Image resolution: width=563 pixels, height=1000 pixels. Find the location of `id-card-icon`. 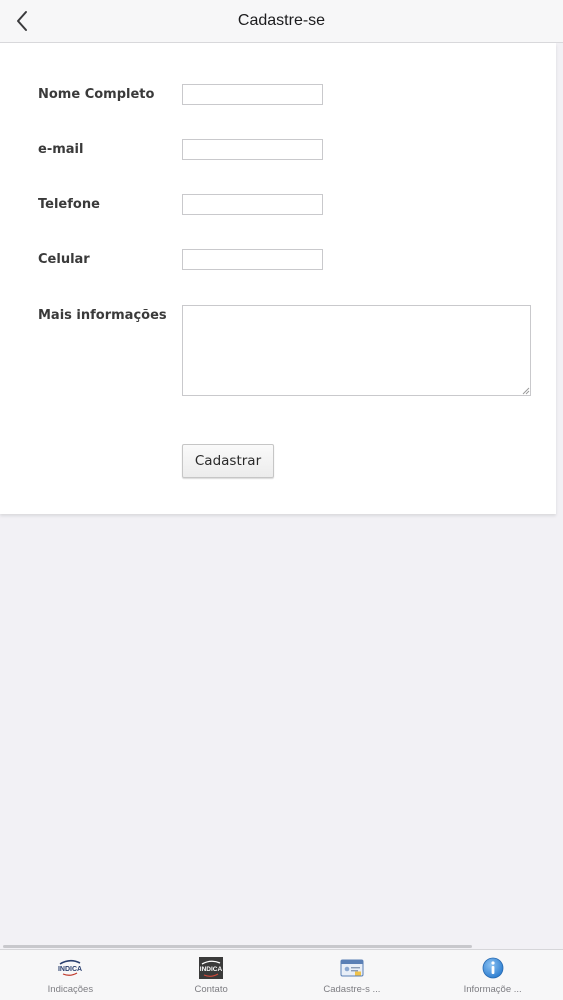

id-card-icon is located at coordinates (352, 968).